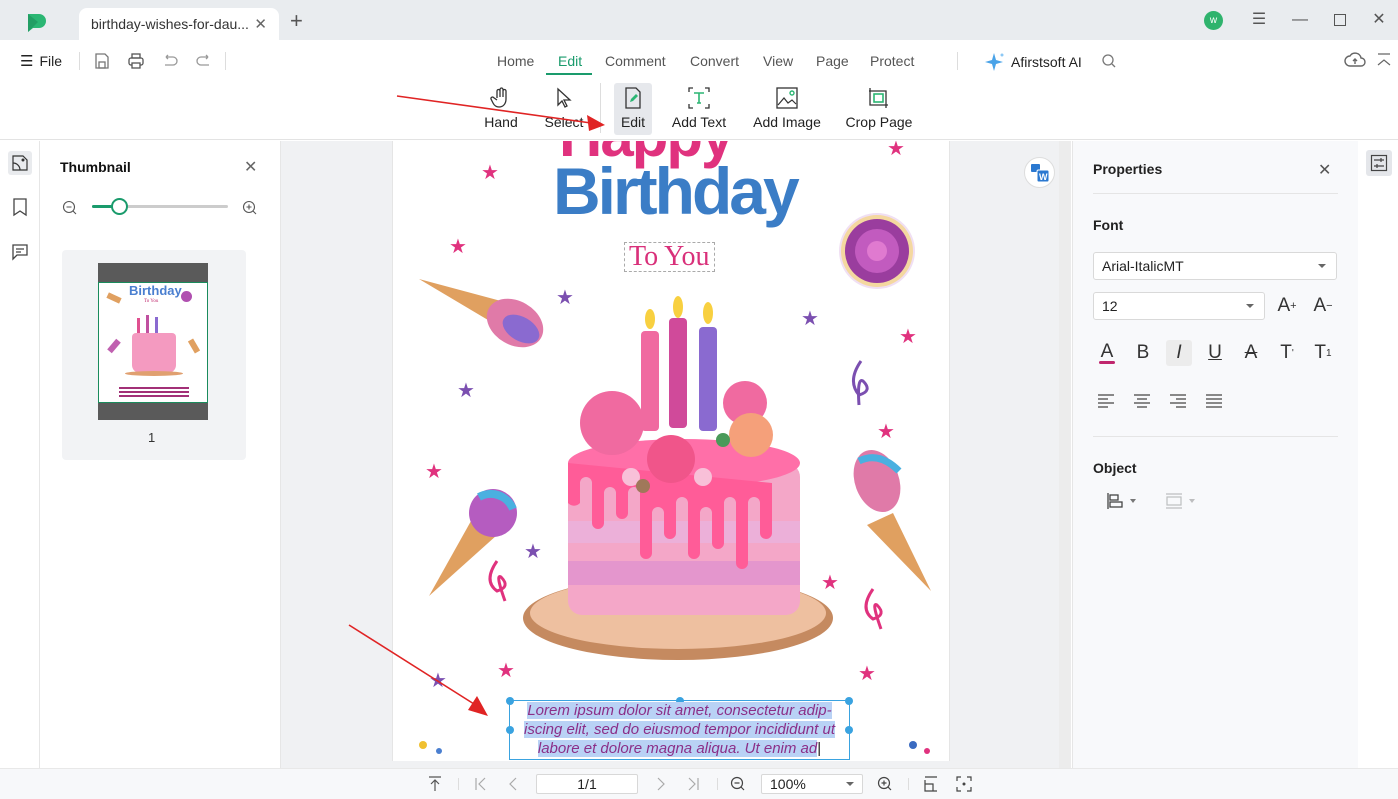 Image resolution: width=1398 pixels, height=799 pixels. Describe the element at coordinates (633, 109) in the screenshot. I see `edit-tool-button: Edit` at that location.